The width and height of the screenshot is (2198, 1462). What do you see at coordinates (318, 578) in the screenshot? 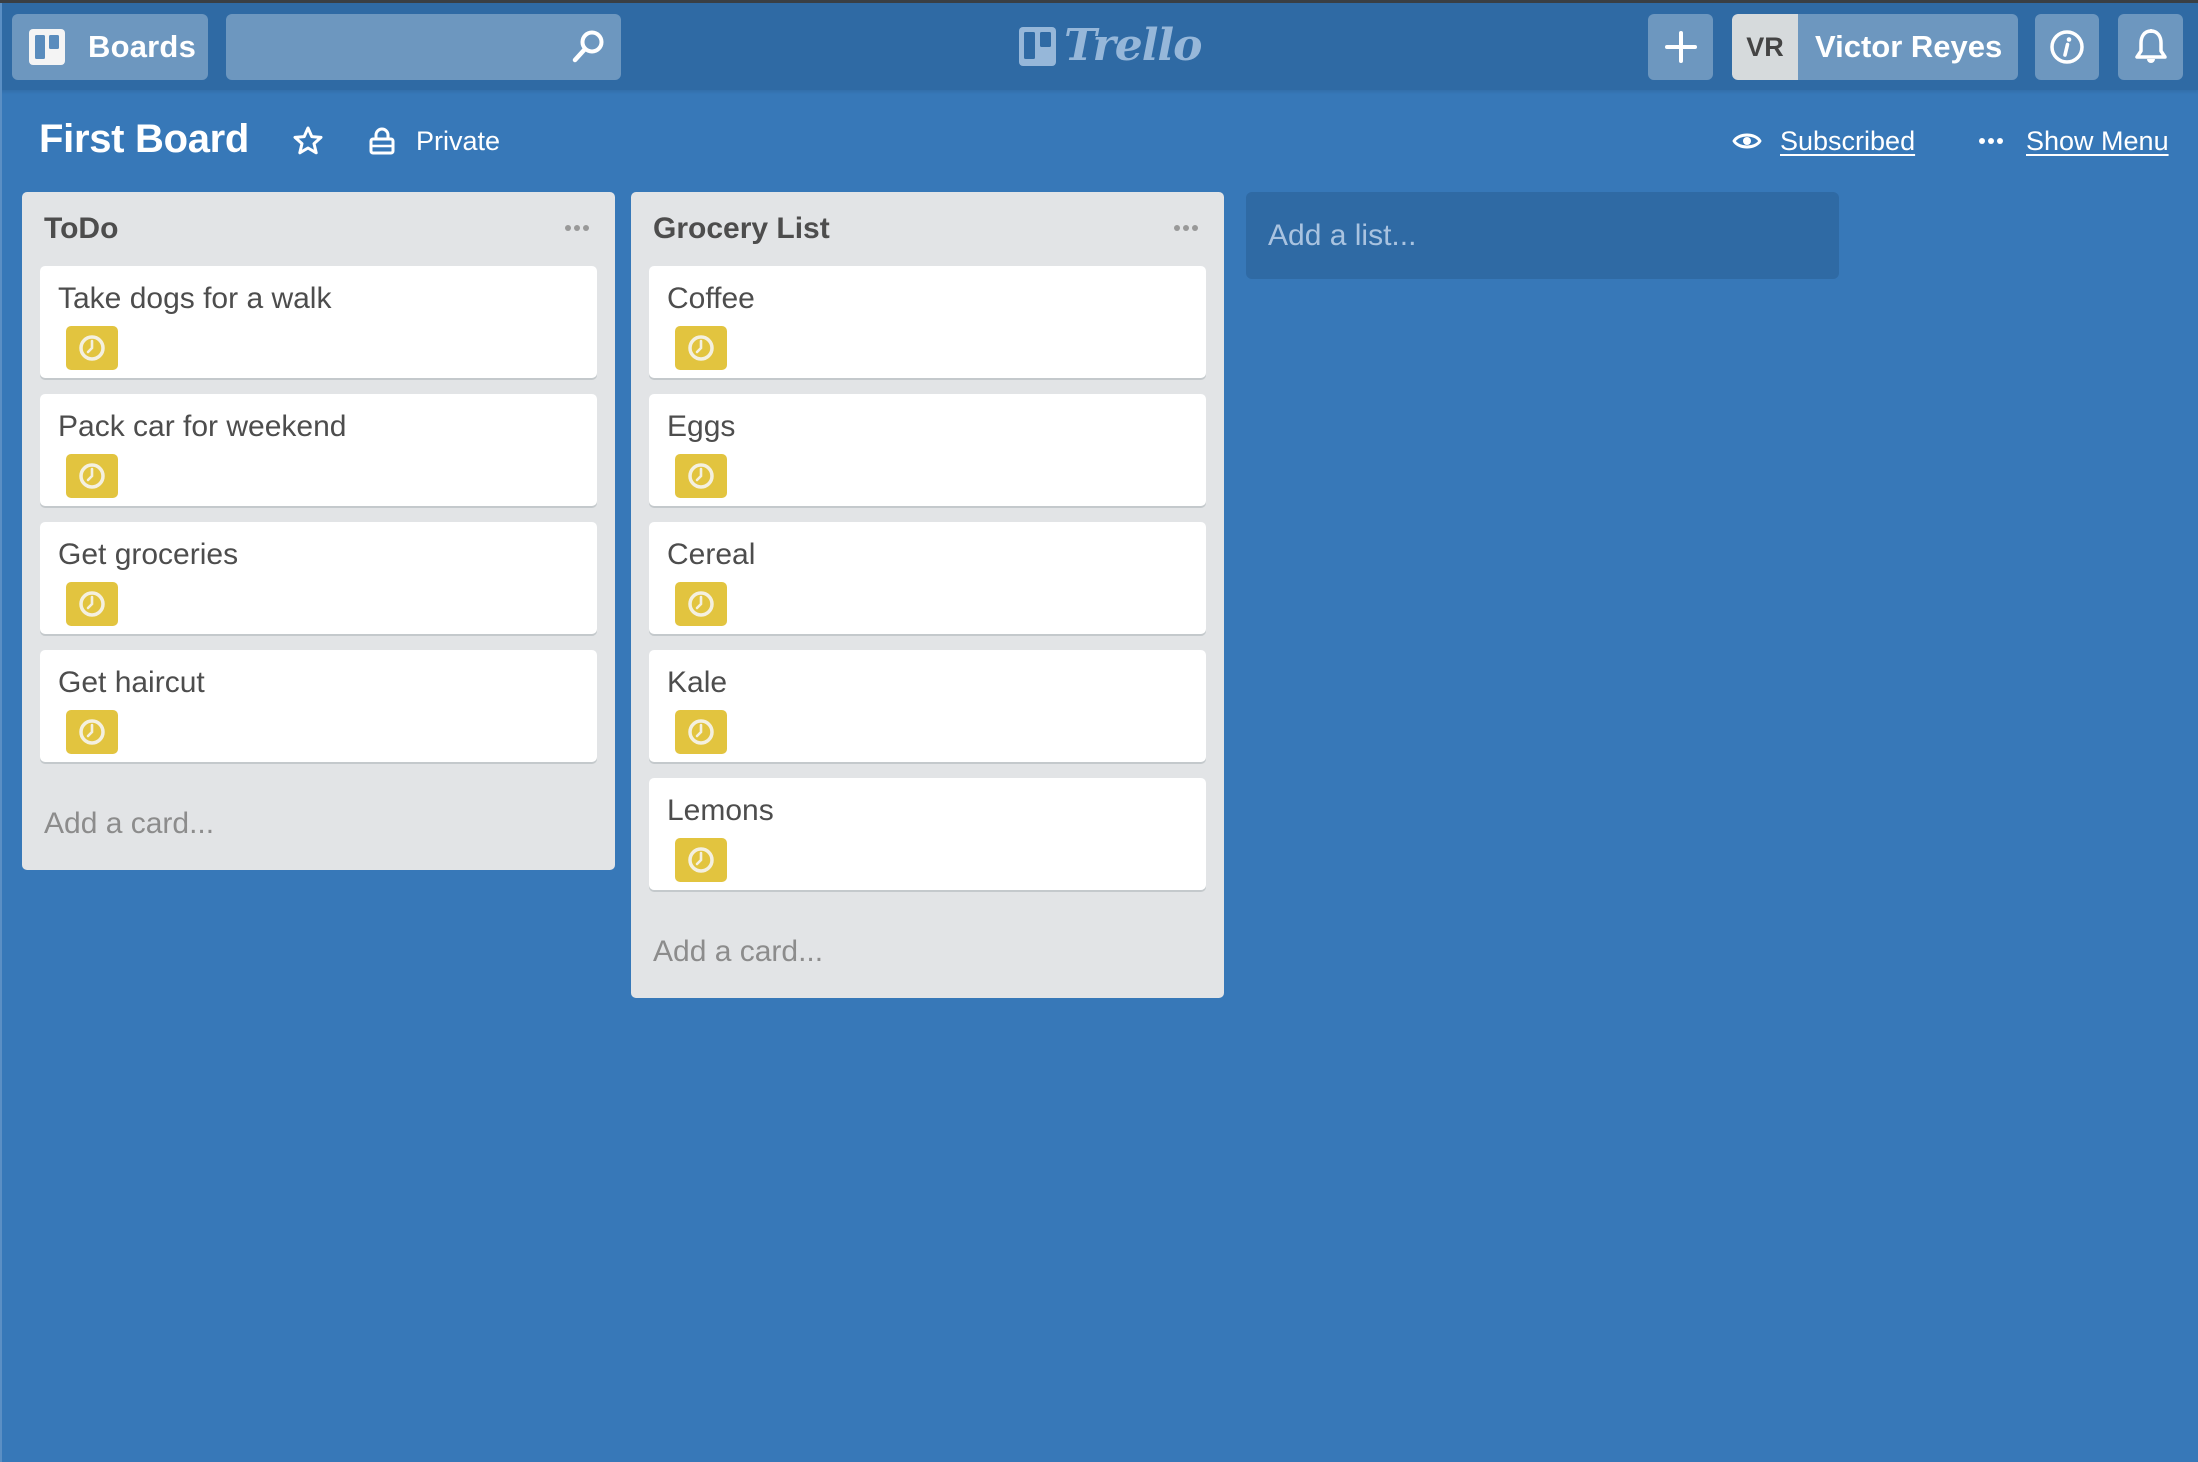
I see `card: Get groceries` at bounding box center [318, 578].